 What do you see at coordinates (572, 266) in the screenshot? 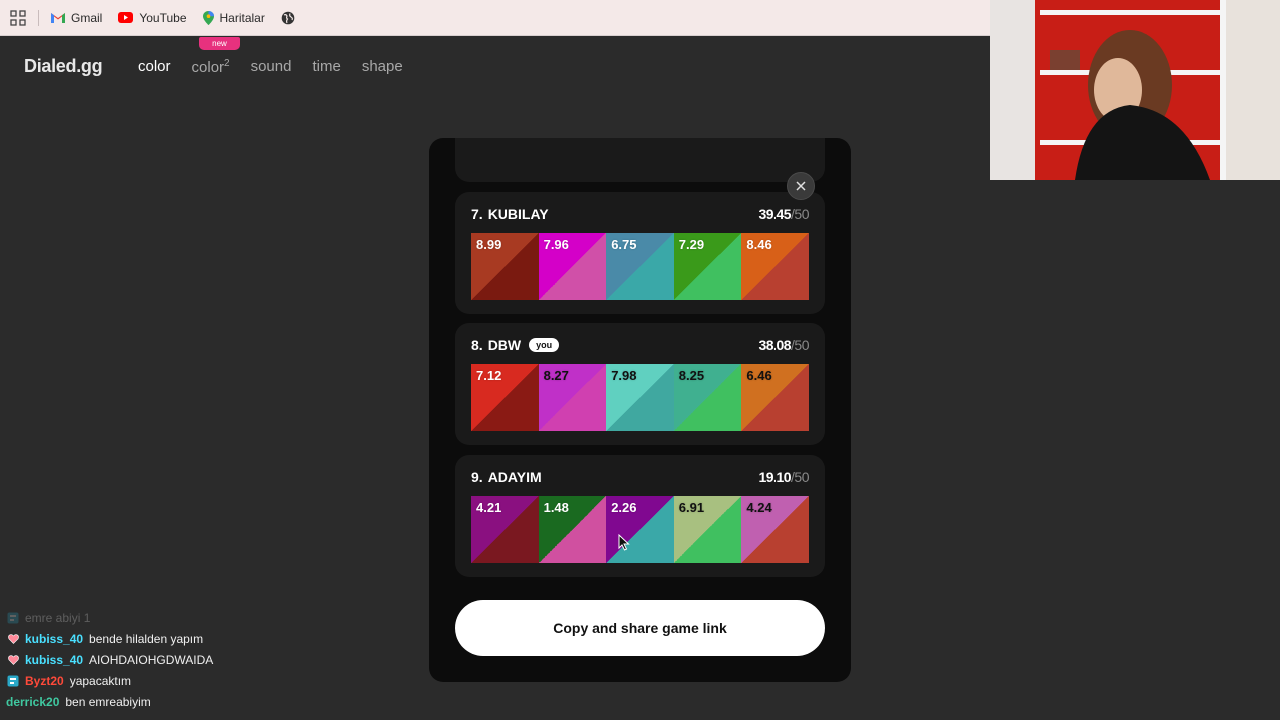
I see `color-swatch: 7.96` at bounding box center [572, 266].